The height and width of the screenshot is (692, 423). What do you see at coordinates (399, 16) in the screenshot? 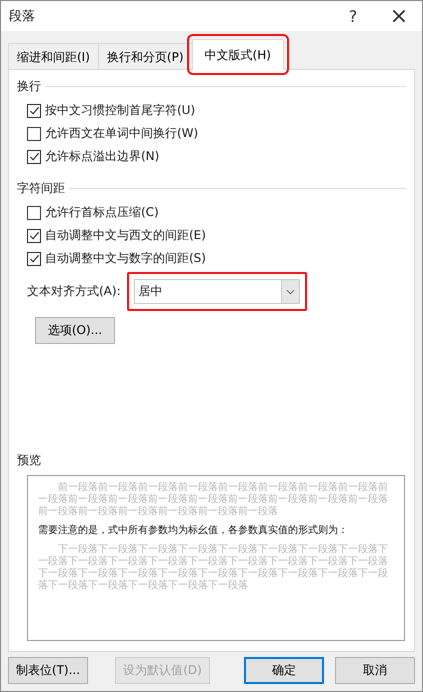
I see `close-button: ×` at bounding box center [399, 16].